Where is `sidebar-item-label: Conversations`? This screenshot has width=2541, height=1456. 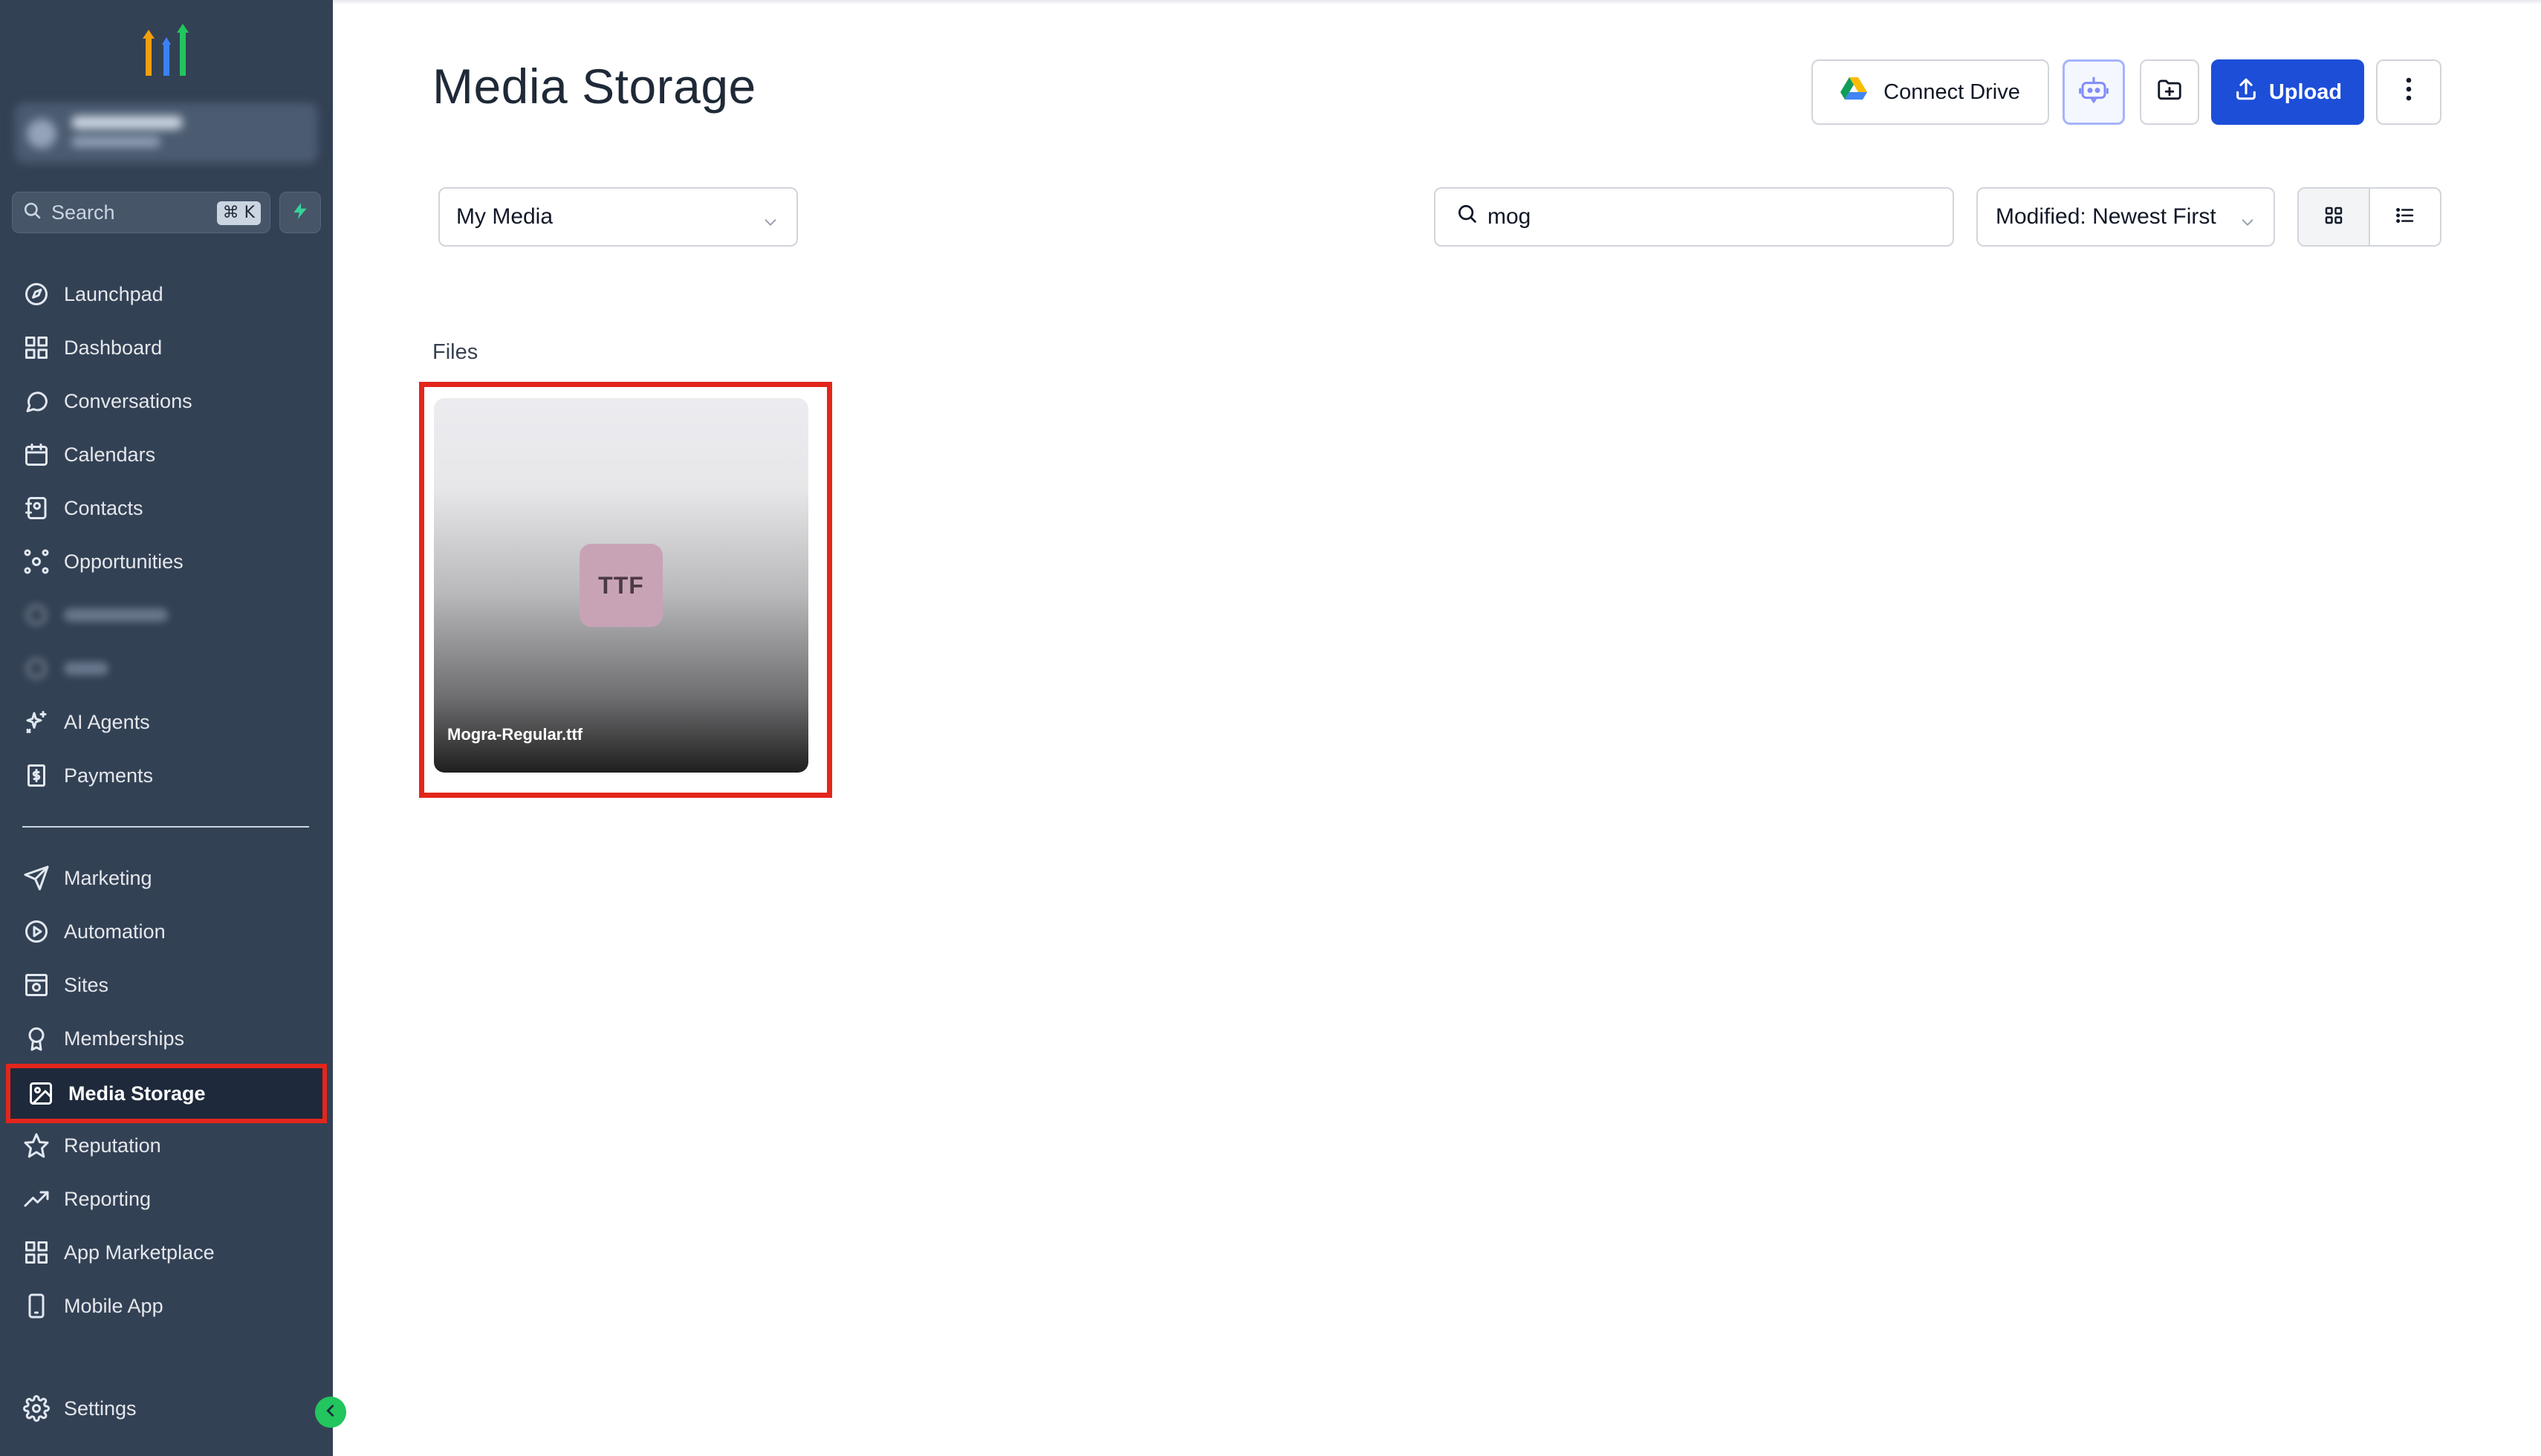
sidebar-item-label: Conversations is located at coordinates (128, 401).